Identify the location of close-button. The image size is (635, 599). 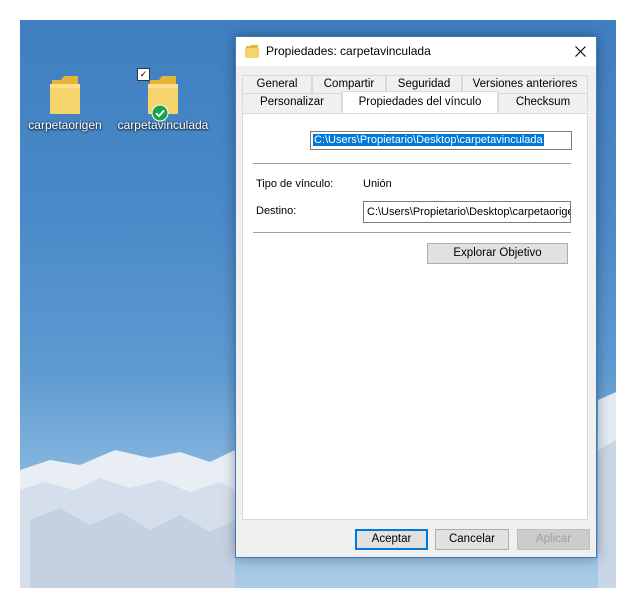
(580, 51).